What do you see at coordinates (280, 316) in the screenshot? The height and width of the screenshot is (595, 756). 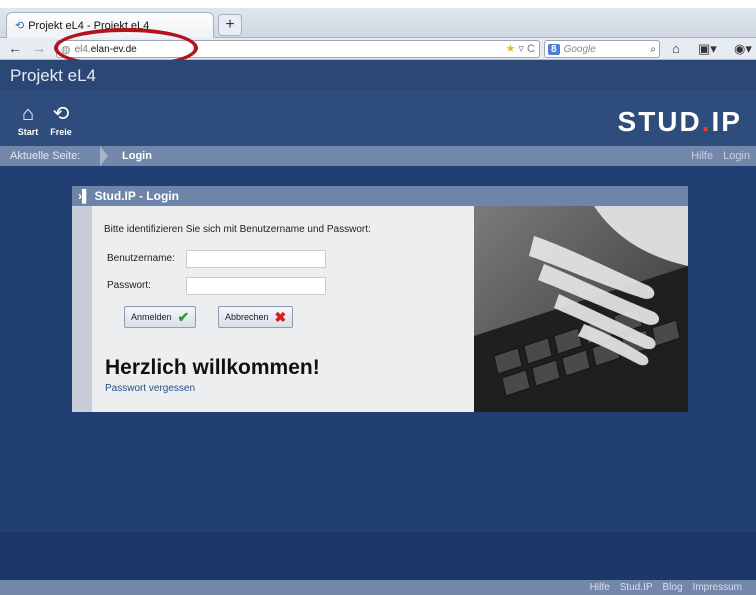 I see `cross-icon: ✖` at bounding box center [280, 316].